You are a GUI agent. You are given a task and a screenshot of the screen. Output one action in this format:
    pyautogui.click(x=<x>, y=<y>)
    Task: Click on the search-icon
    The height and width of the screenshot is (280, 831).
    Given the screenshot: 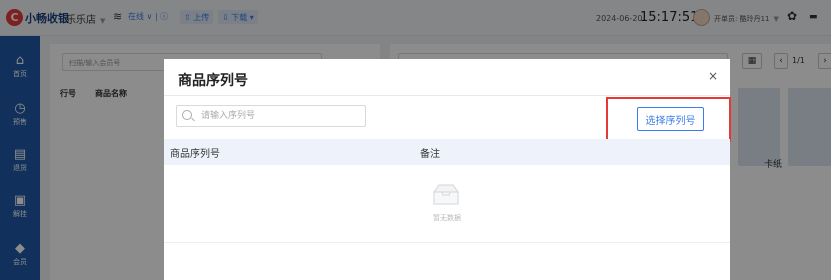 What is the action you would take?
    pyautogui.click(x=187, y=115)
    